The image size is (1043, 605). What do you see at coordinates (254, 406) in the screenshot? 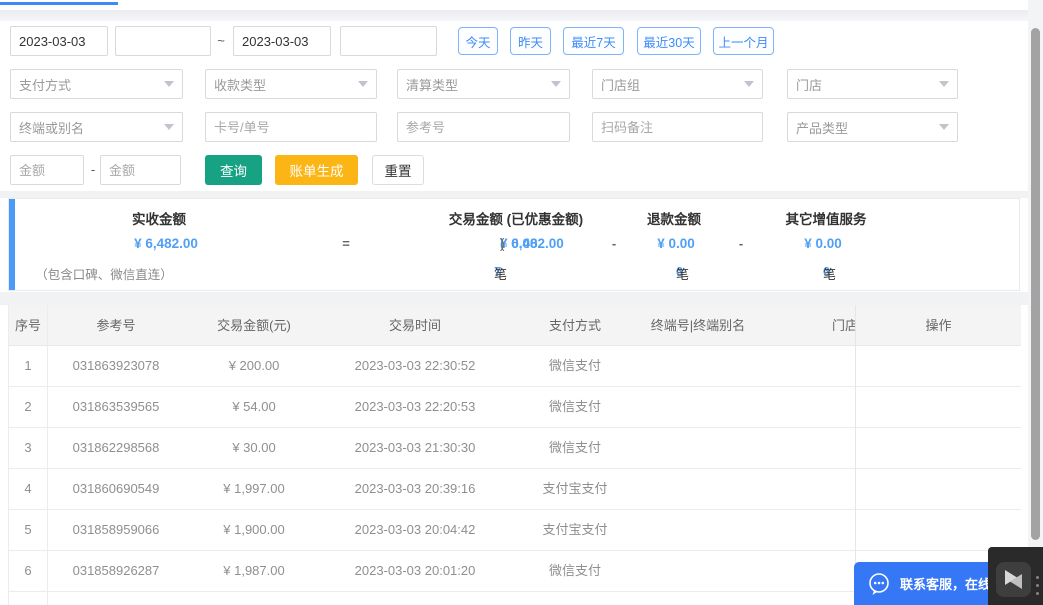
I see `cell-amount: ¥ 54.00` at bounding box center [254, 406].